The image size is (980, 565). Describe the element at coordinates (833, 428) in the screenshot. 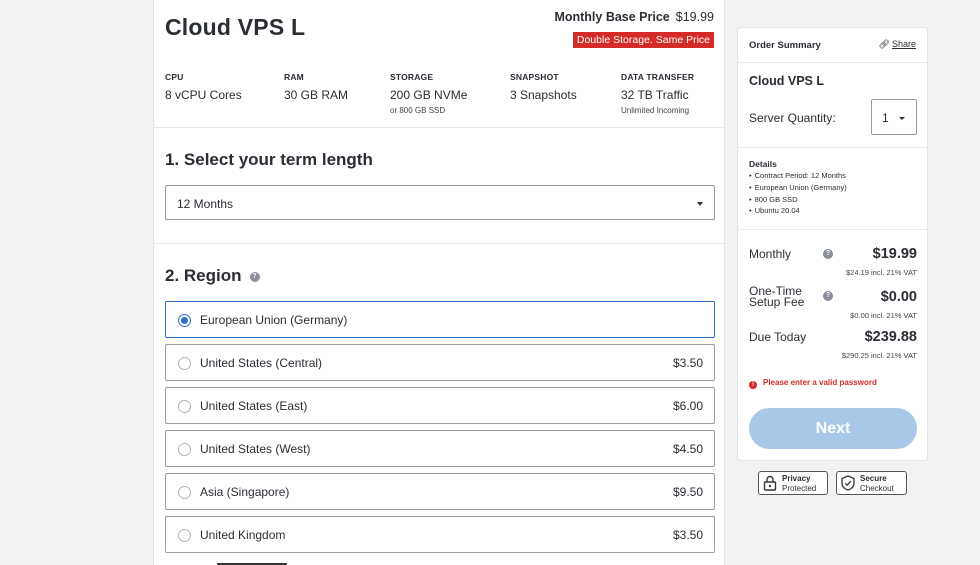

I see `next-button: Next` at that location.